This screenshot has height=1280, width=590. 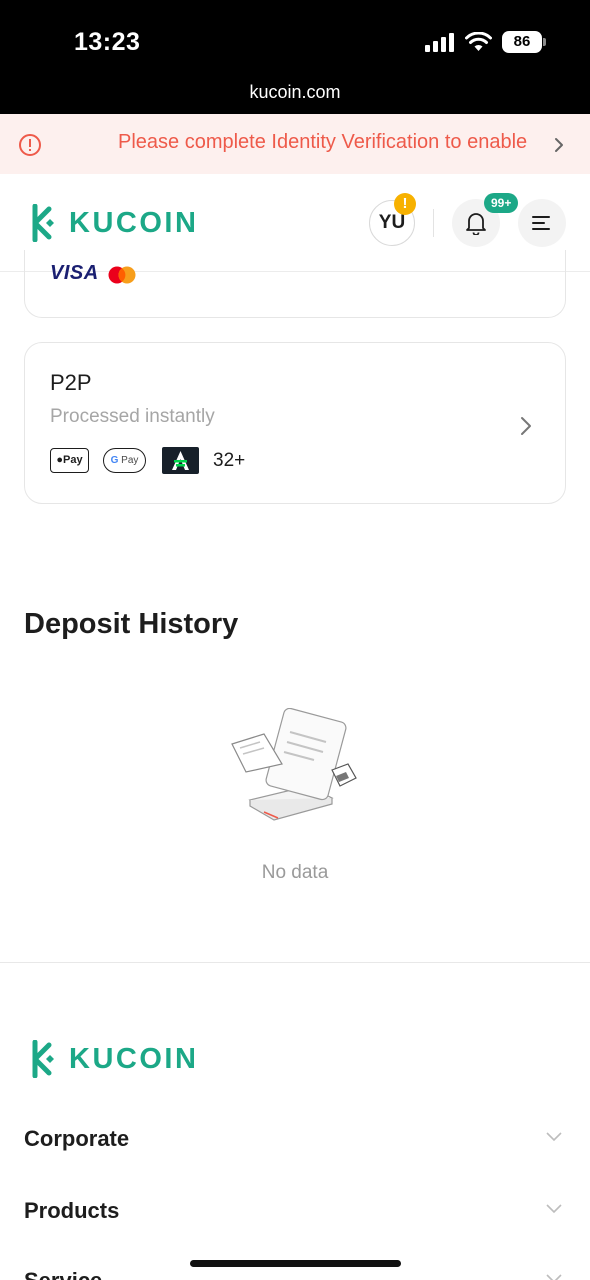 I want to click on more-payment-methods-count: 32+, so click(x=229, y=460).